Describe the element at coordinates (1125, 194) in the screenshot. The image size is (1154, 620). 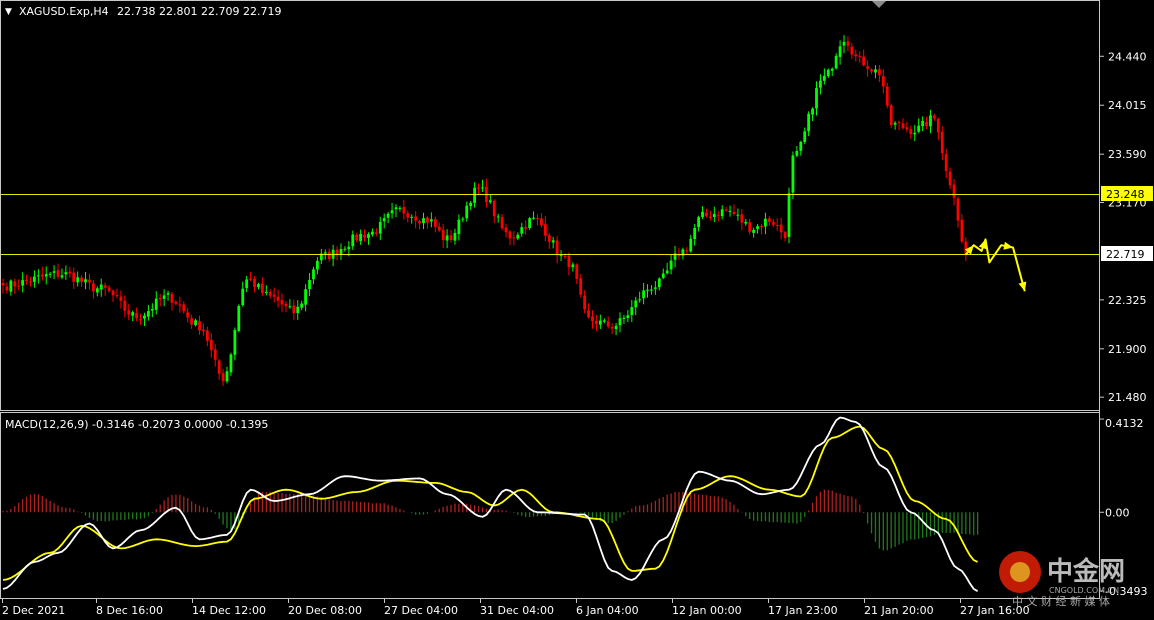
I see `level-price-label: 23.248` at that location.